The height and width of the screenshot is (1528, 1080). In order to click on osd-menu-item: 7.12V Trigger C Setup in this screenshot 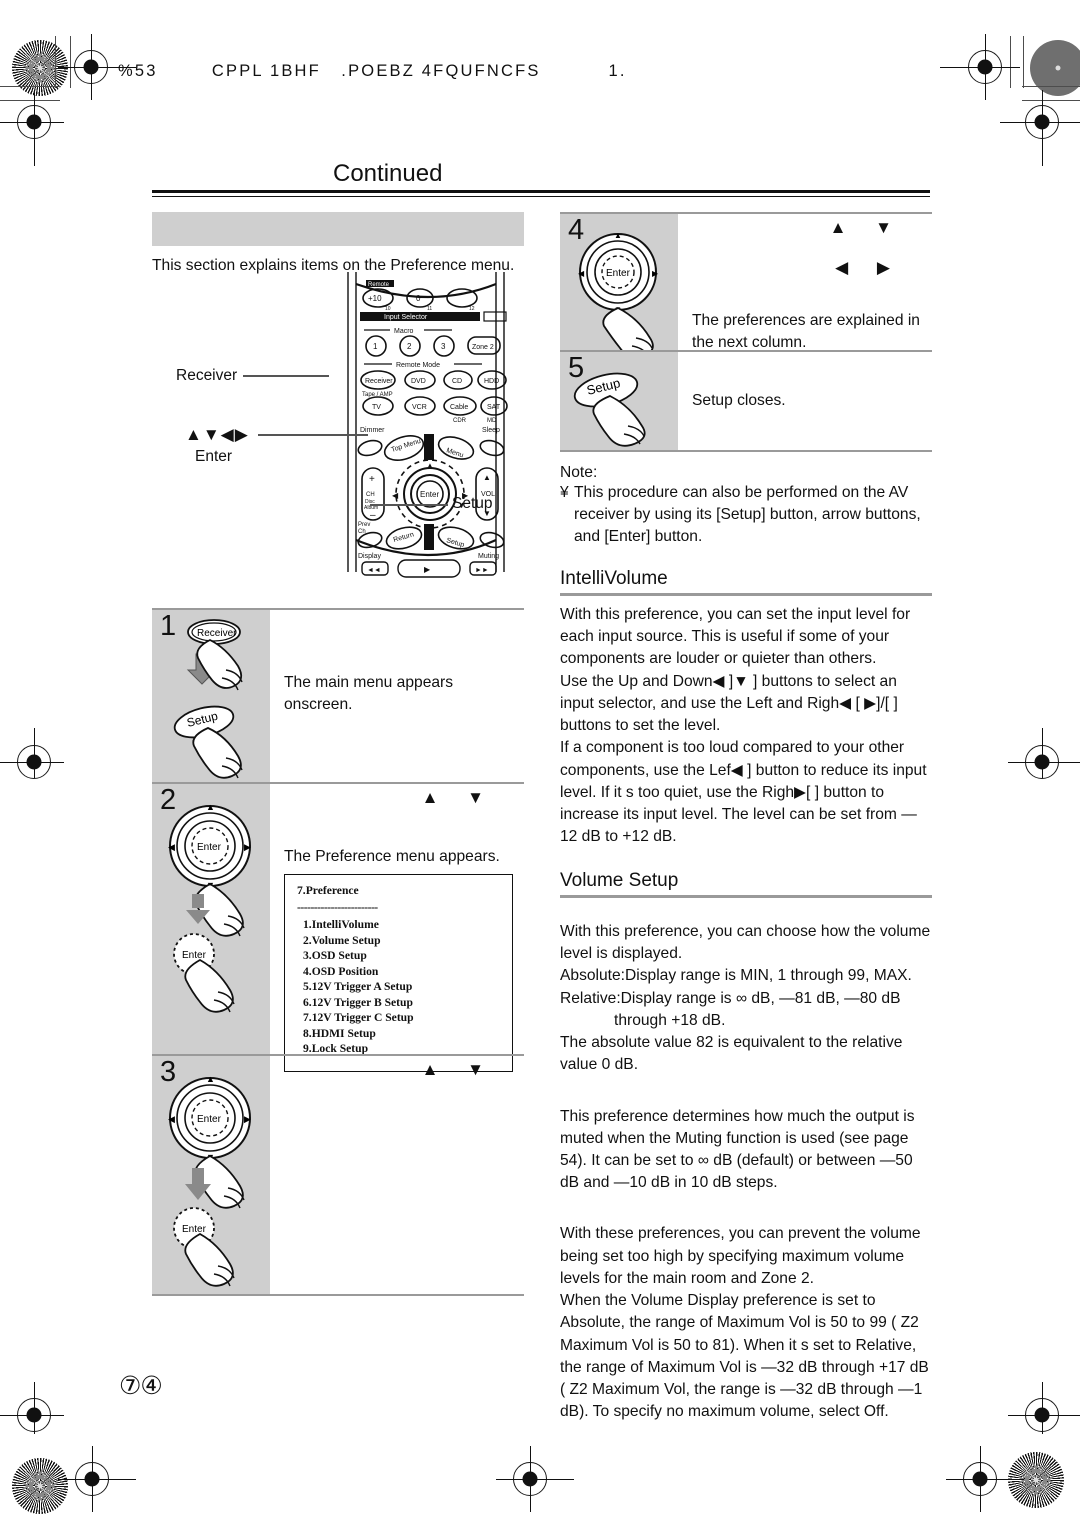, I will do `click(402, 1018)`.